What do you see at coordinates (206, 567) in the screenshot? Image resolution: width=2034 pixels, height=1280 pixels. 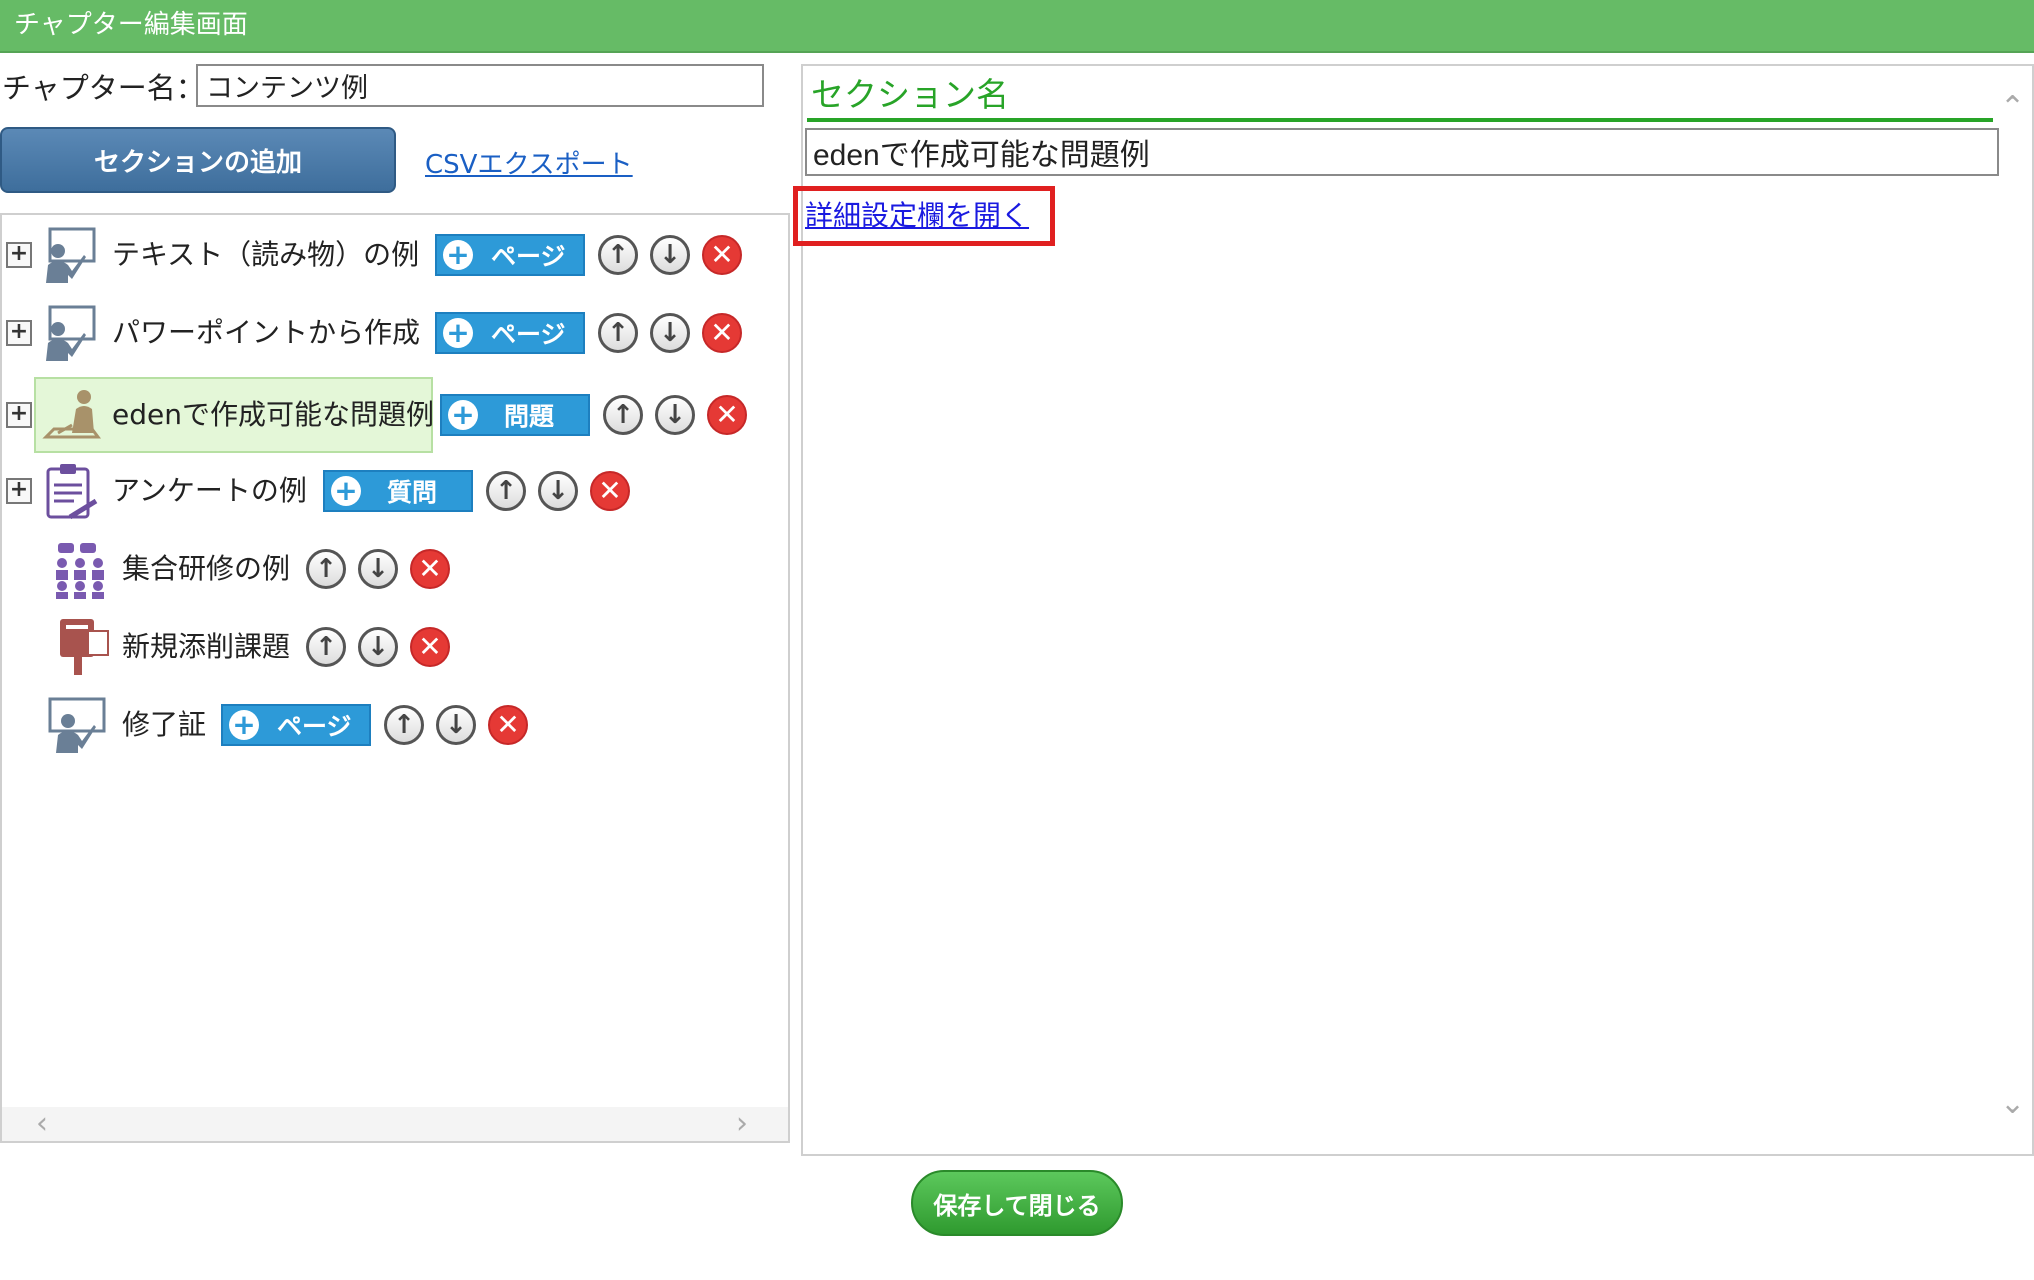 I see `tree-item-label: 集合研修の例` at bounding box center [206, 567].